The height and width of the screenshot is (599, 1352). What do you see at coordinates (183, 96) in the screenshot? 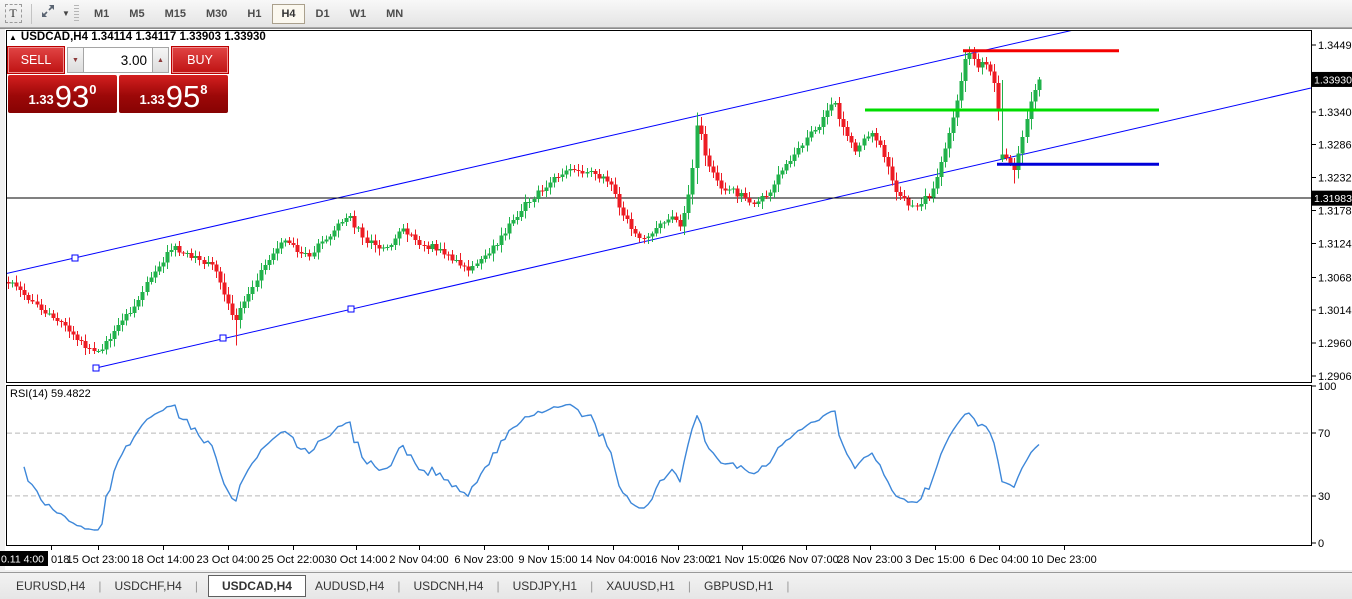
I see `buy-price-big: 95` at bounding box center [183, 96].